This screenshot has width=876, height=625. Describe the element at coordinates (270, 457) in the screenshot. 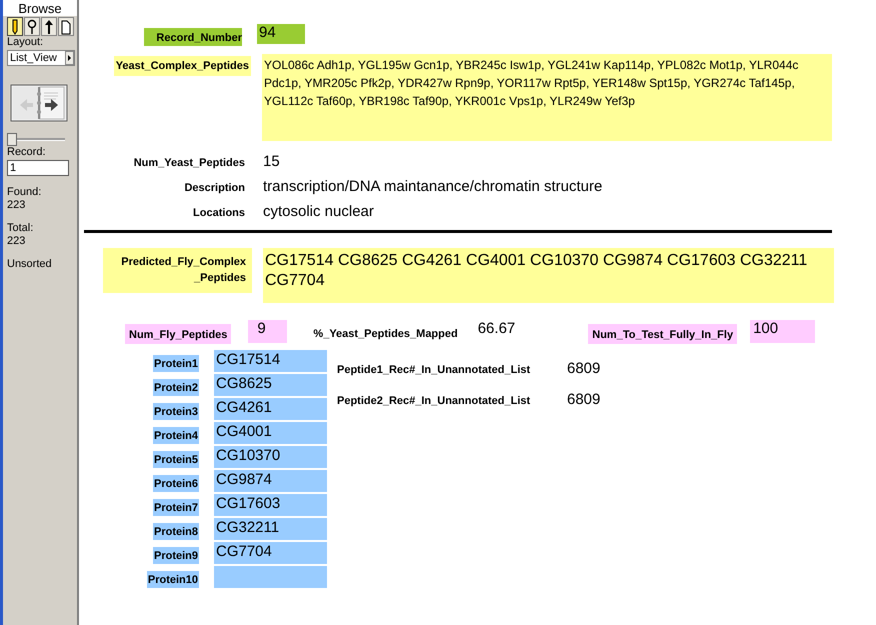

I see `protein-field: CG10370` at that location.